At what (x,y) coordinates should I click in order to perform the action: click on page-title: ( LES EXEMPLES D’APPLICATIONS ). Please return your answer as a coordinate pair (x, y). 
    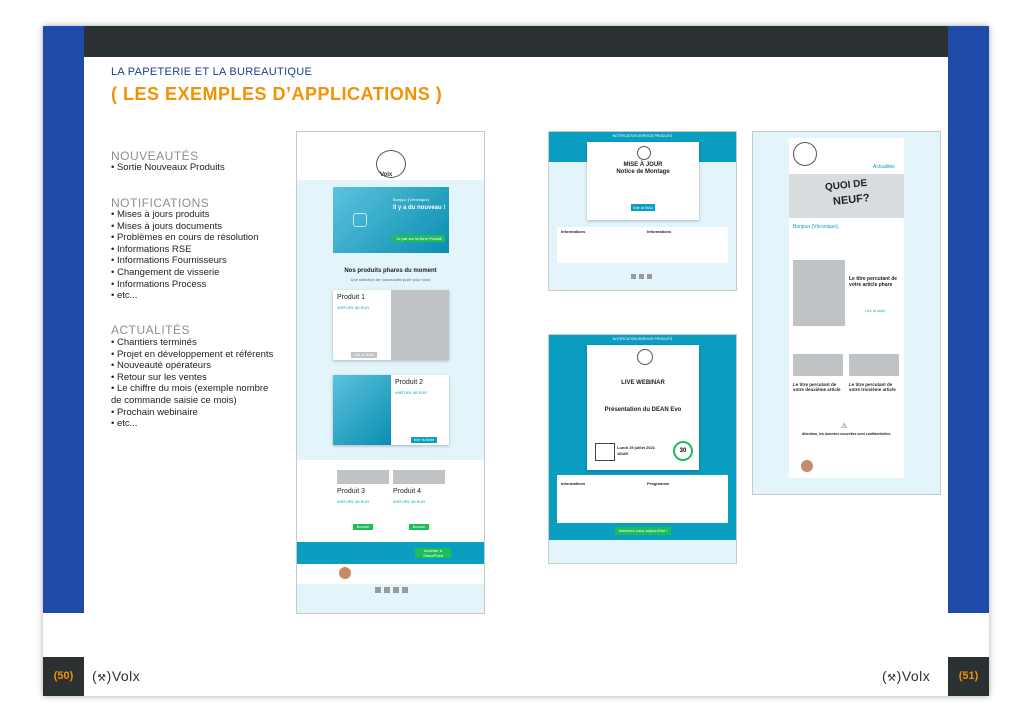
    Looking at the image, I should click on (277, 94).